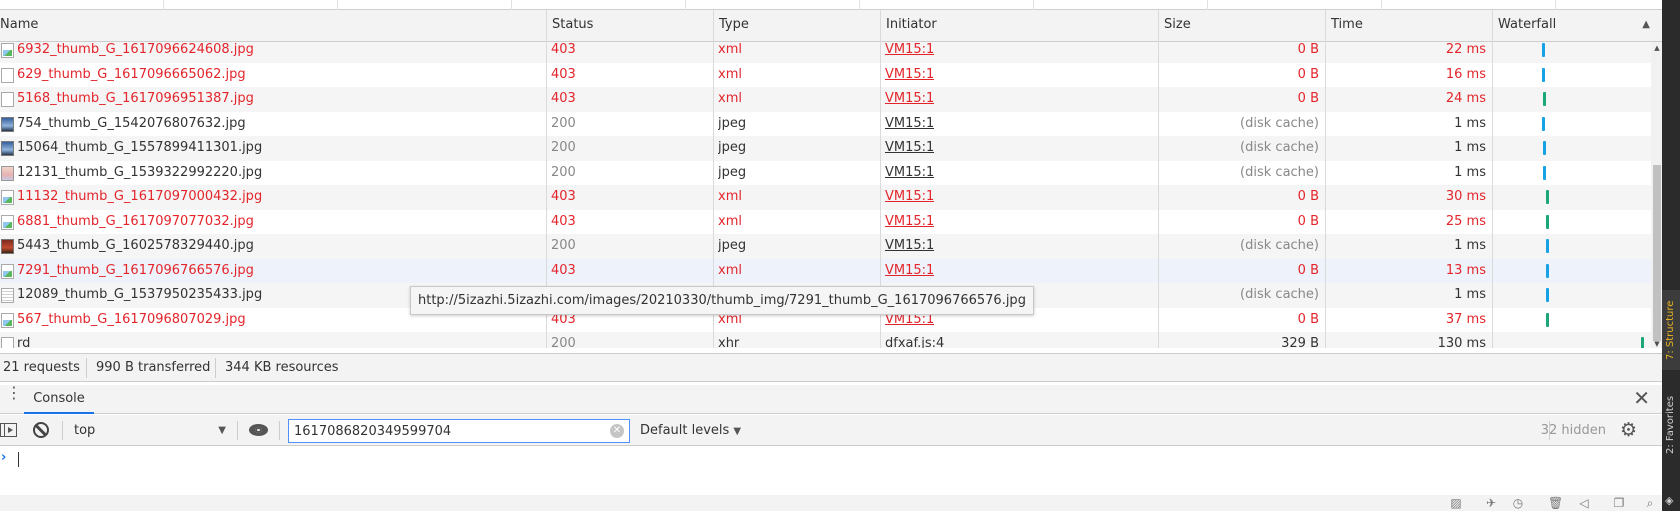 The image size is (1680, 511). Describe the element at coordinates (831, 471) in the screenshot. I see `console-input-area: ›` at that location.